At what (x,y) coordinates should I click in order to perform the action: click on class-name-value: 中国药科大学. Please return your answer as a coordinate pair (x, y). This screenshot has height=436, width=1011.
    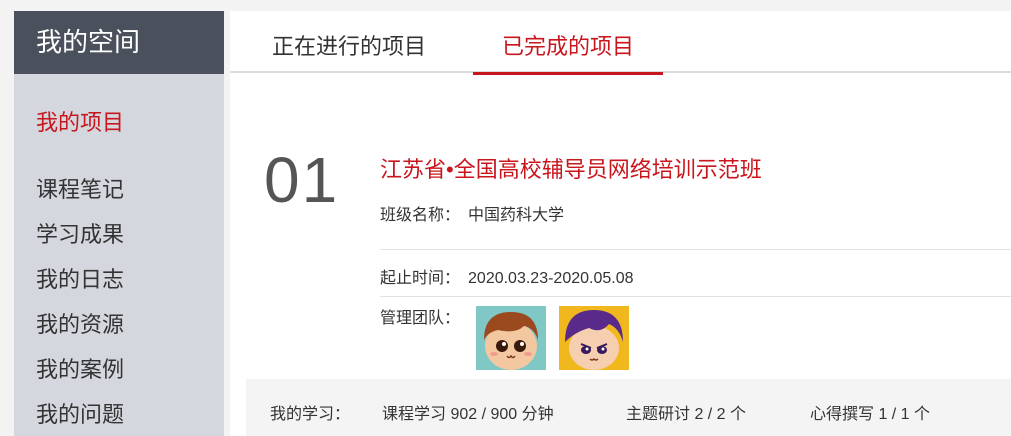
    Looking at the image, I should click on (516, 215).